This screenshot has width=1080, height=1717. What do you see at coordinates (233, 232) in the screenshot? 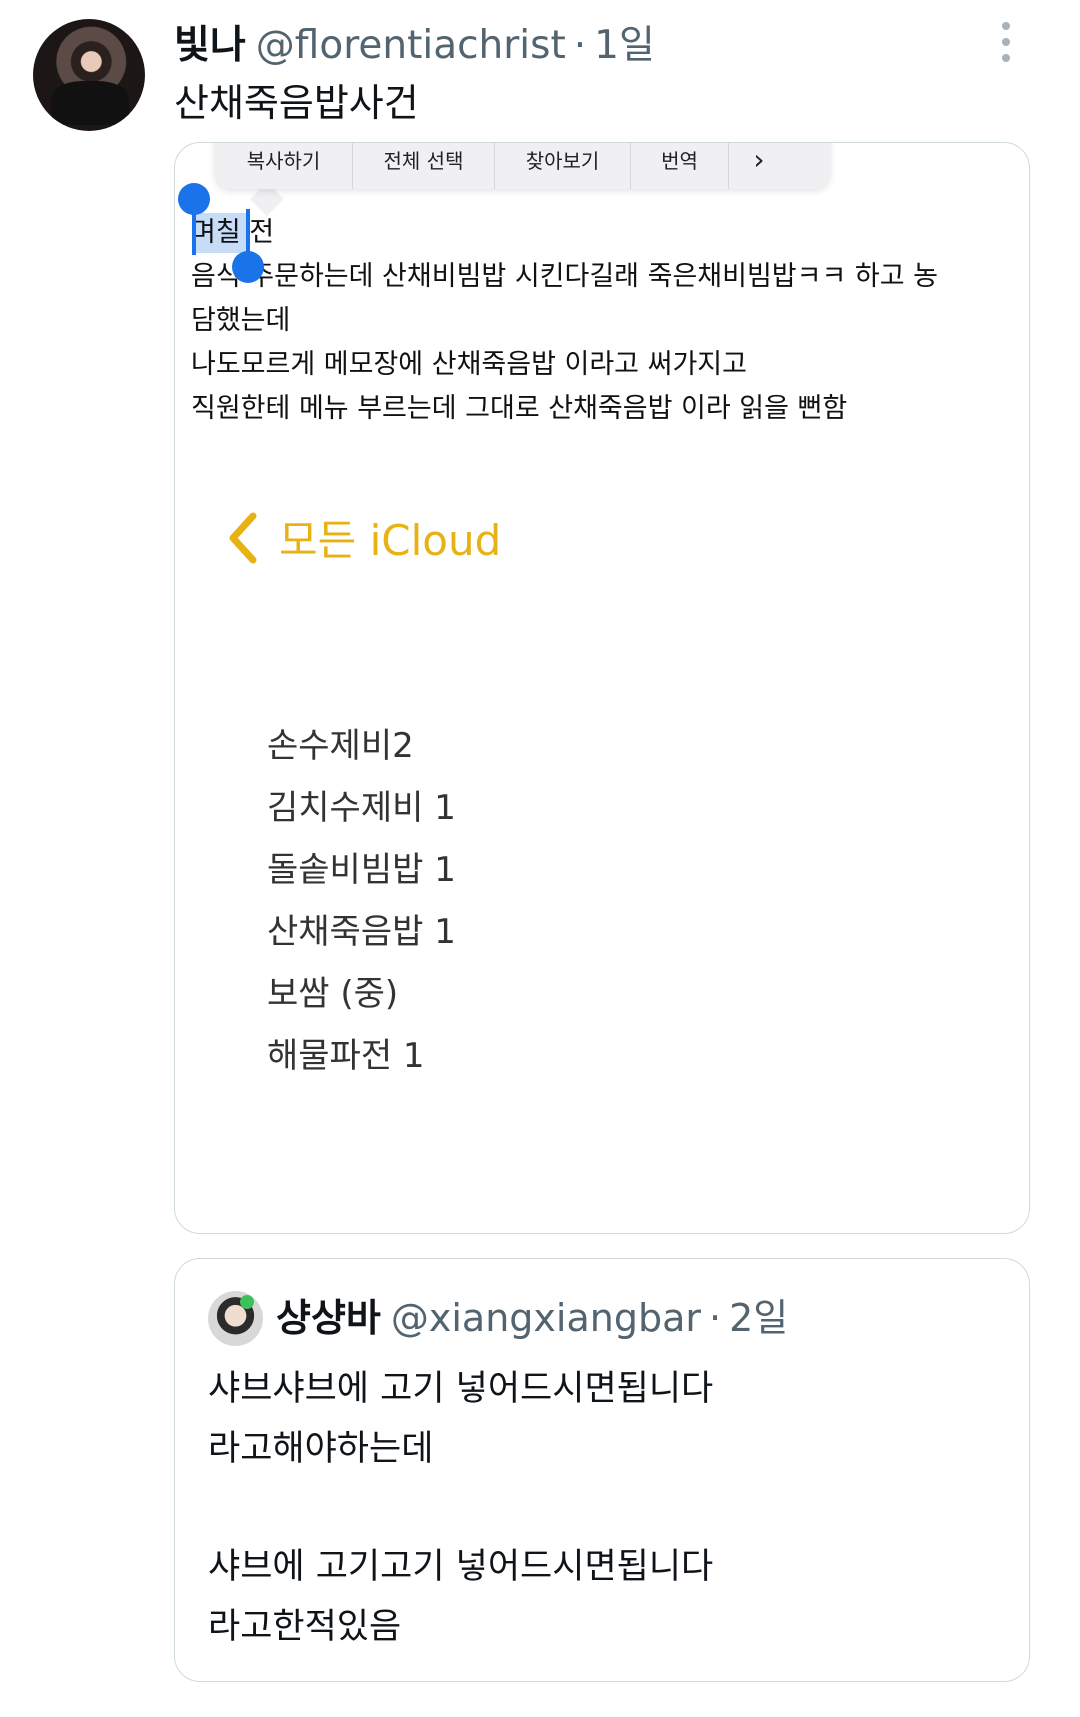
I see `note-line: 며칠 전` at bounding box center [233, 232].